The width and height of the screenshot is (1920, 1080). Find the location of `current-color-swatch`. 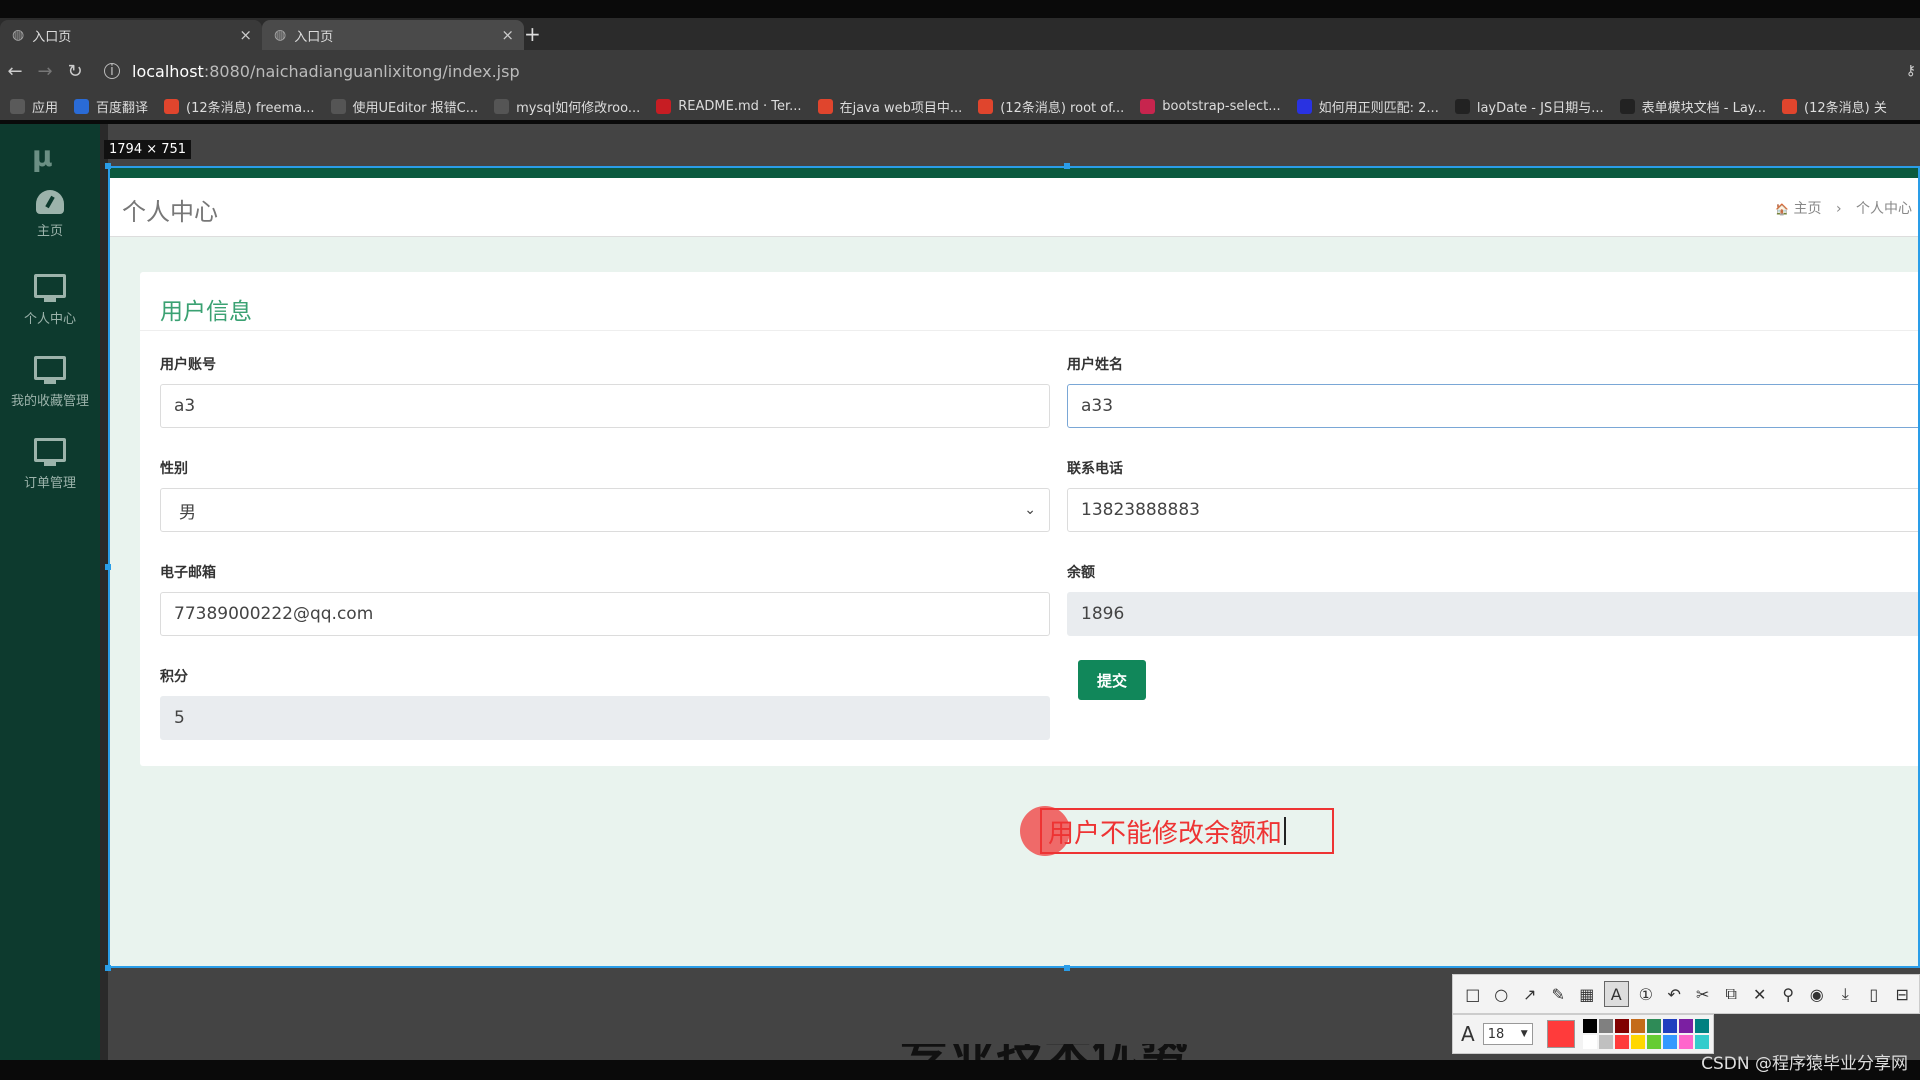

current-color-swatch is located at coordinates (1560, 1034).